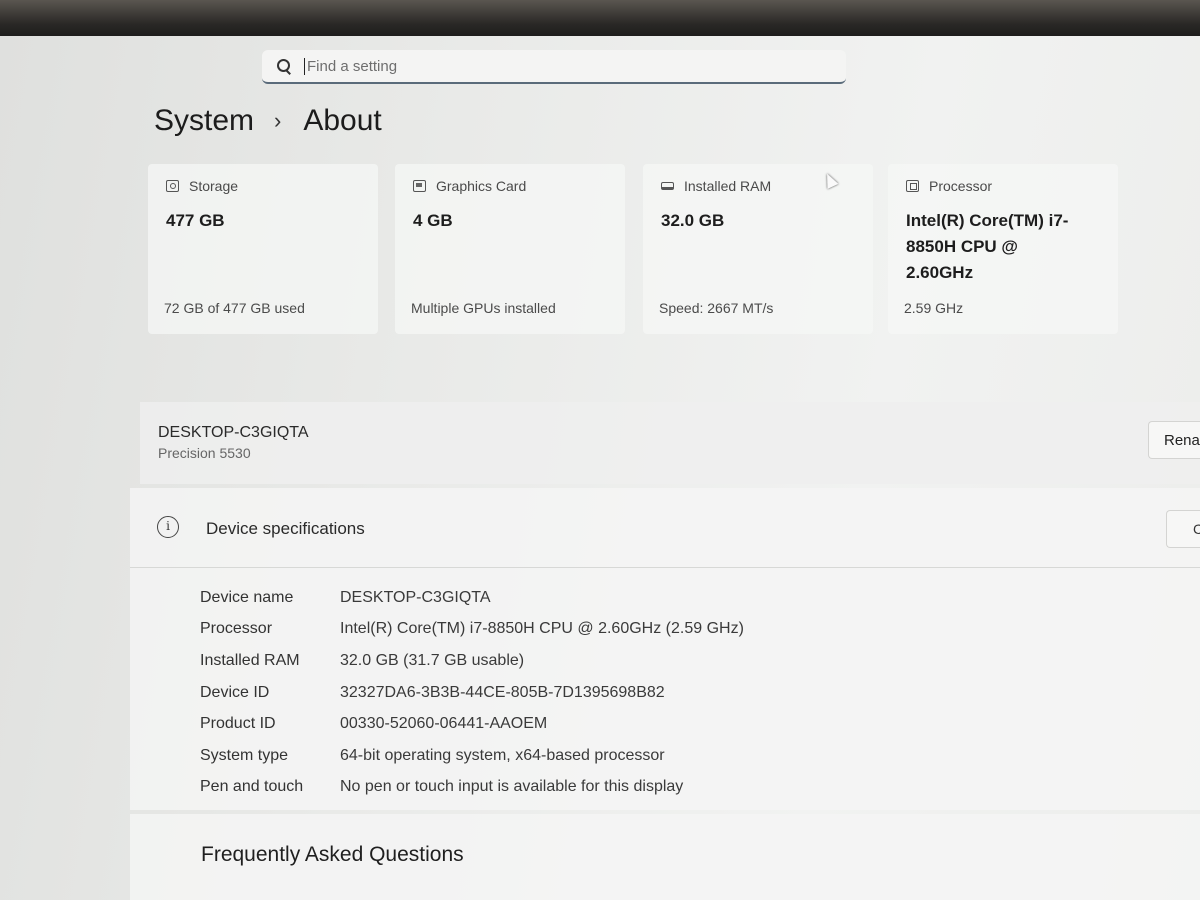 Image resolution: width=1200 pixels, height=900 pixels. Describe the element at coordinates (502, 692) in the screenshot. I see `spec-value: 32327DA6-3B3B-44CE-805B-7D1395698B82` at that location.